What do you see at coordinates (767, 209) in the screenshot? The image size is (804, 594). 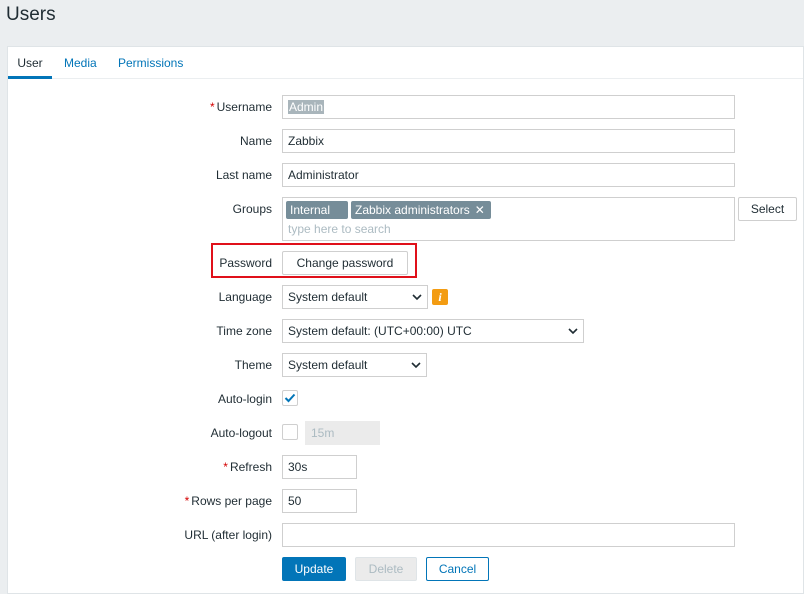 I see `groups-select-button: Select` at bounding box center [767, 209].